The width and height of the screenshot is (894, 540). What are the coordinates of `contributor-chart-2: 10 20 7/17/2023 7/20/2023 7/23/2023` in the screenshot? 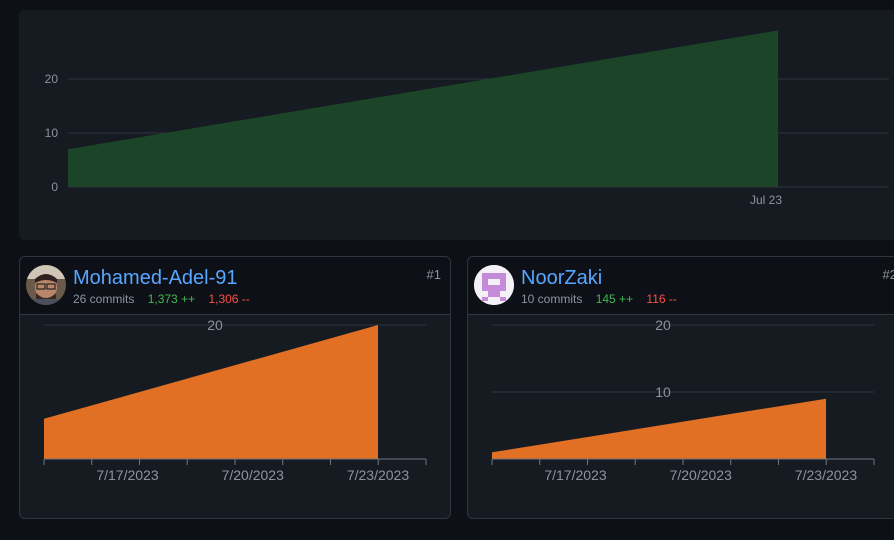 It's located at (683, 400).